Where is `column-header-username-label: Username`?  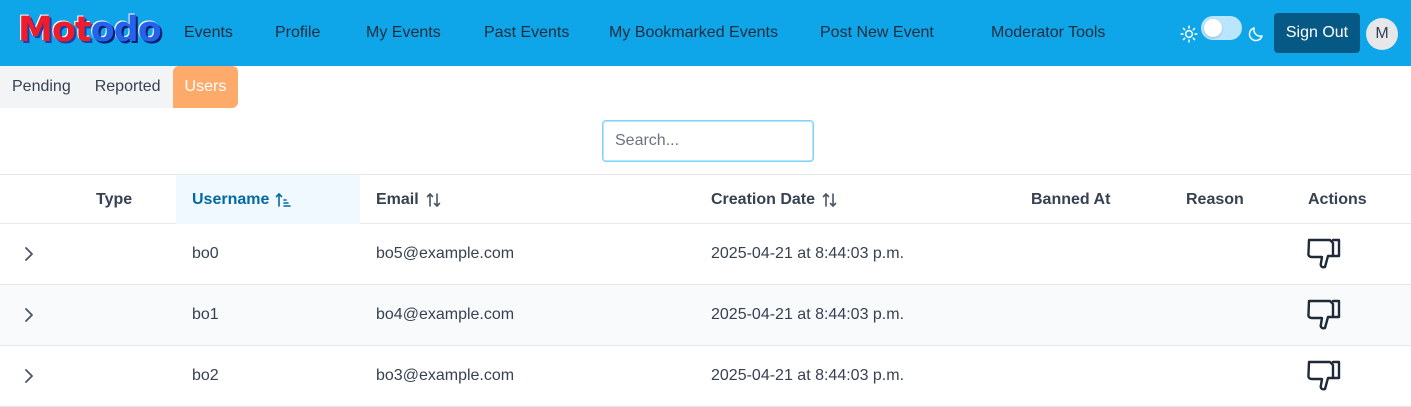 column-header-username-label: Username is located at coordinates (231, 199).